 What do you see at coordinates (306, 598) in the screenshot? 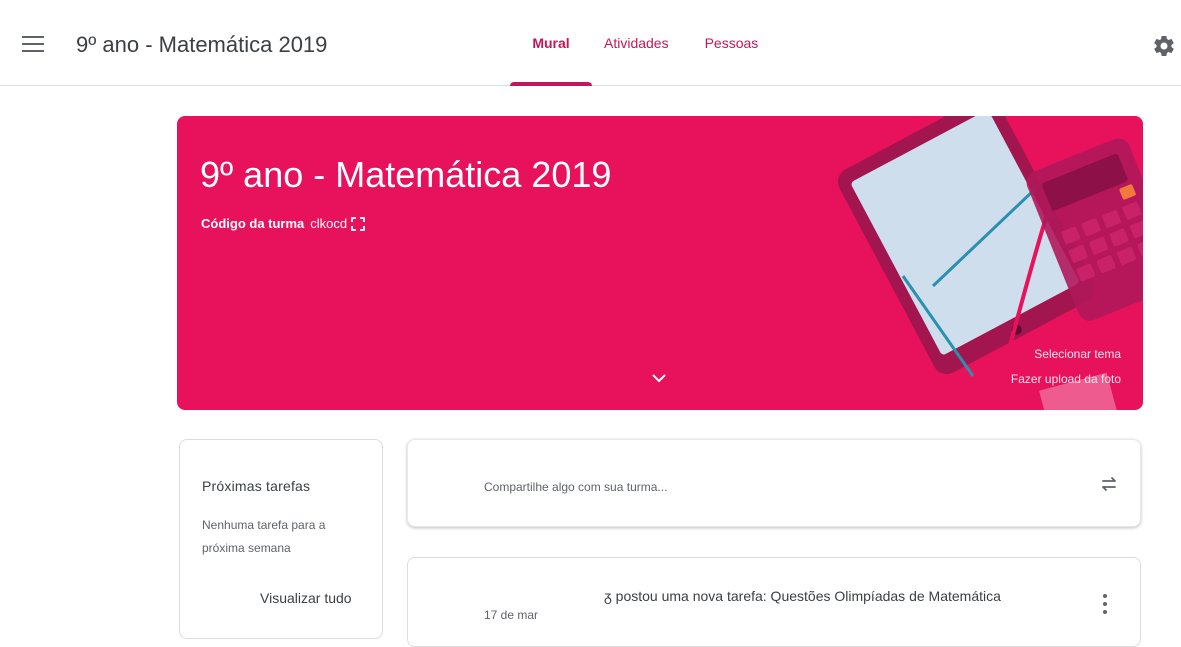
I see `view-all-link: Visualizar tudo` at bounding box center [306, 598].